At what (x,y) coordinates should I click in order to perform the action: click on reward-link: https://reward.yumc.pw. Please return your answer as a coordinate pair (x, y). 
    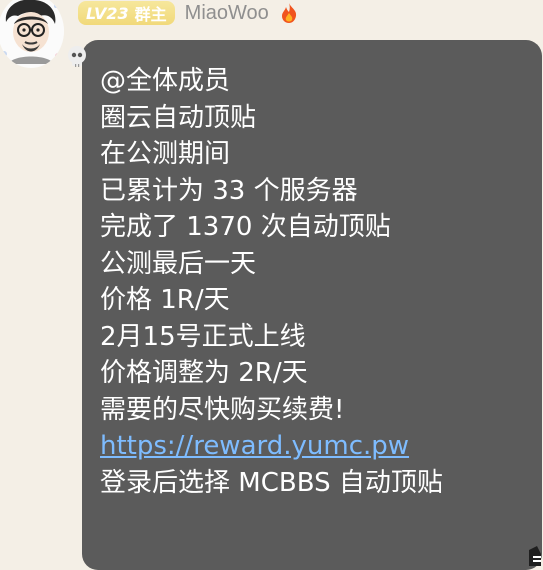
    Looking at the image, I should click on (254, 446).